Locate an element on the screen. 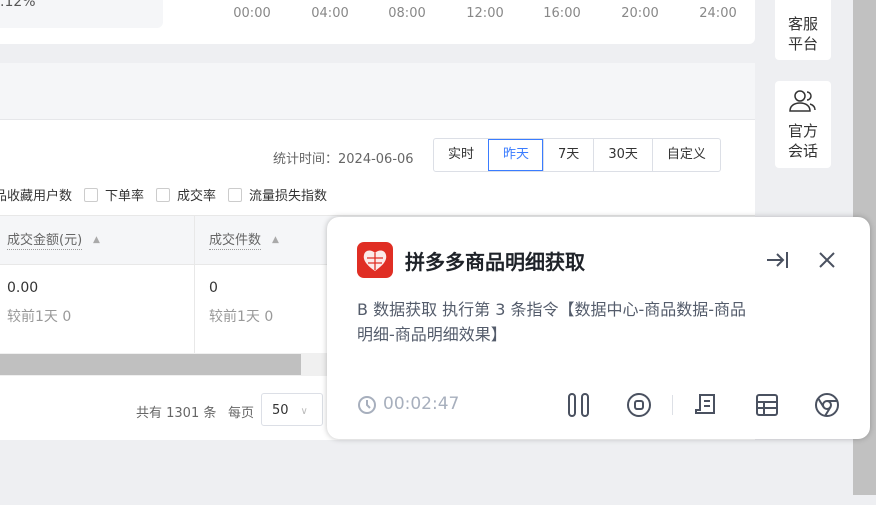 The width and height of the screenshot is (876, 505). date-range-selector: 实时 昨天 7天 30天 自定义 is located at coordinates (577, 155).